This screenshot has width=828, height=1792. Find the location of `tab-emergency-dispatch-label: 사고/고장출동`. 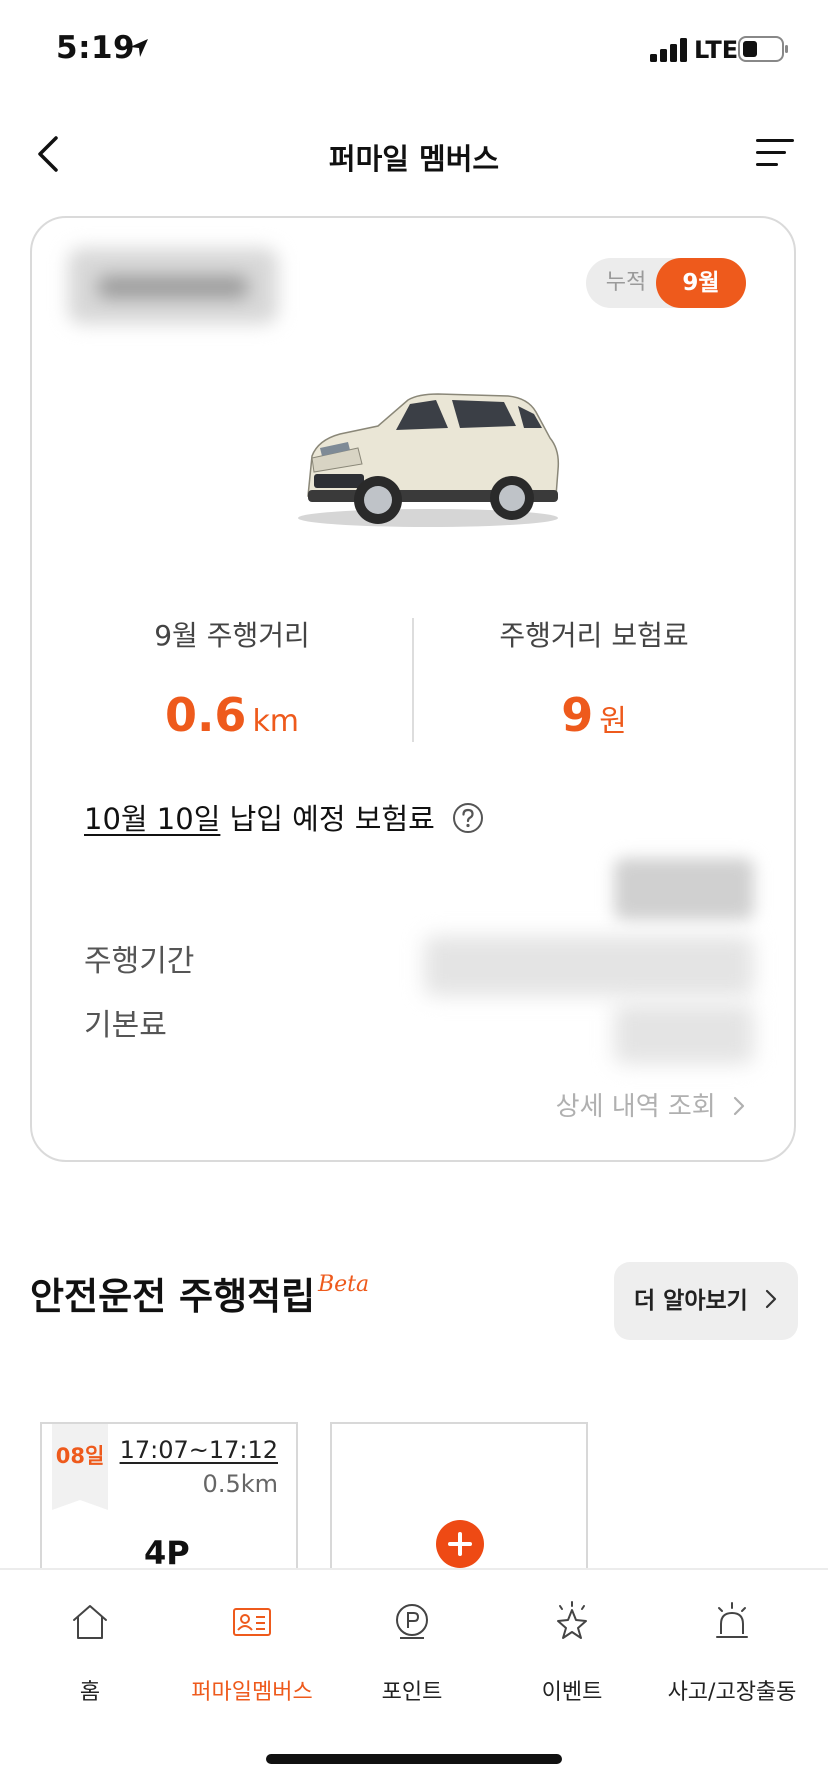

tab-emergency-dispatch-label: 사고/고장출동 is located at coordinates (732, 1692).